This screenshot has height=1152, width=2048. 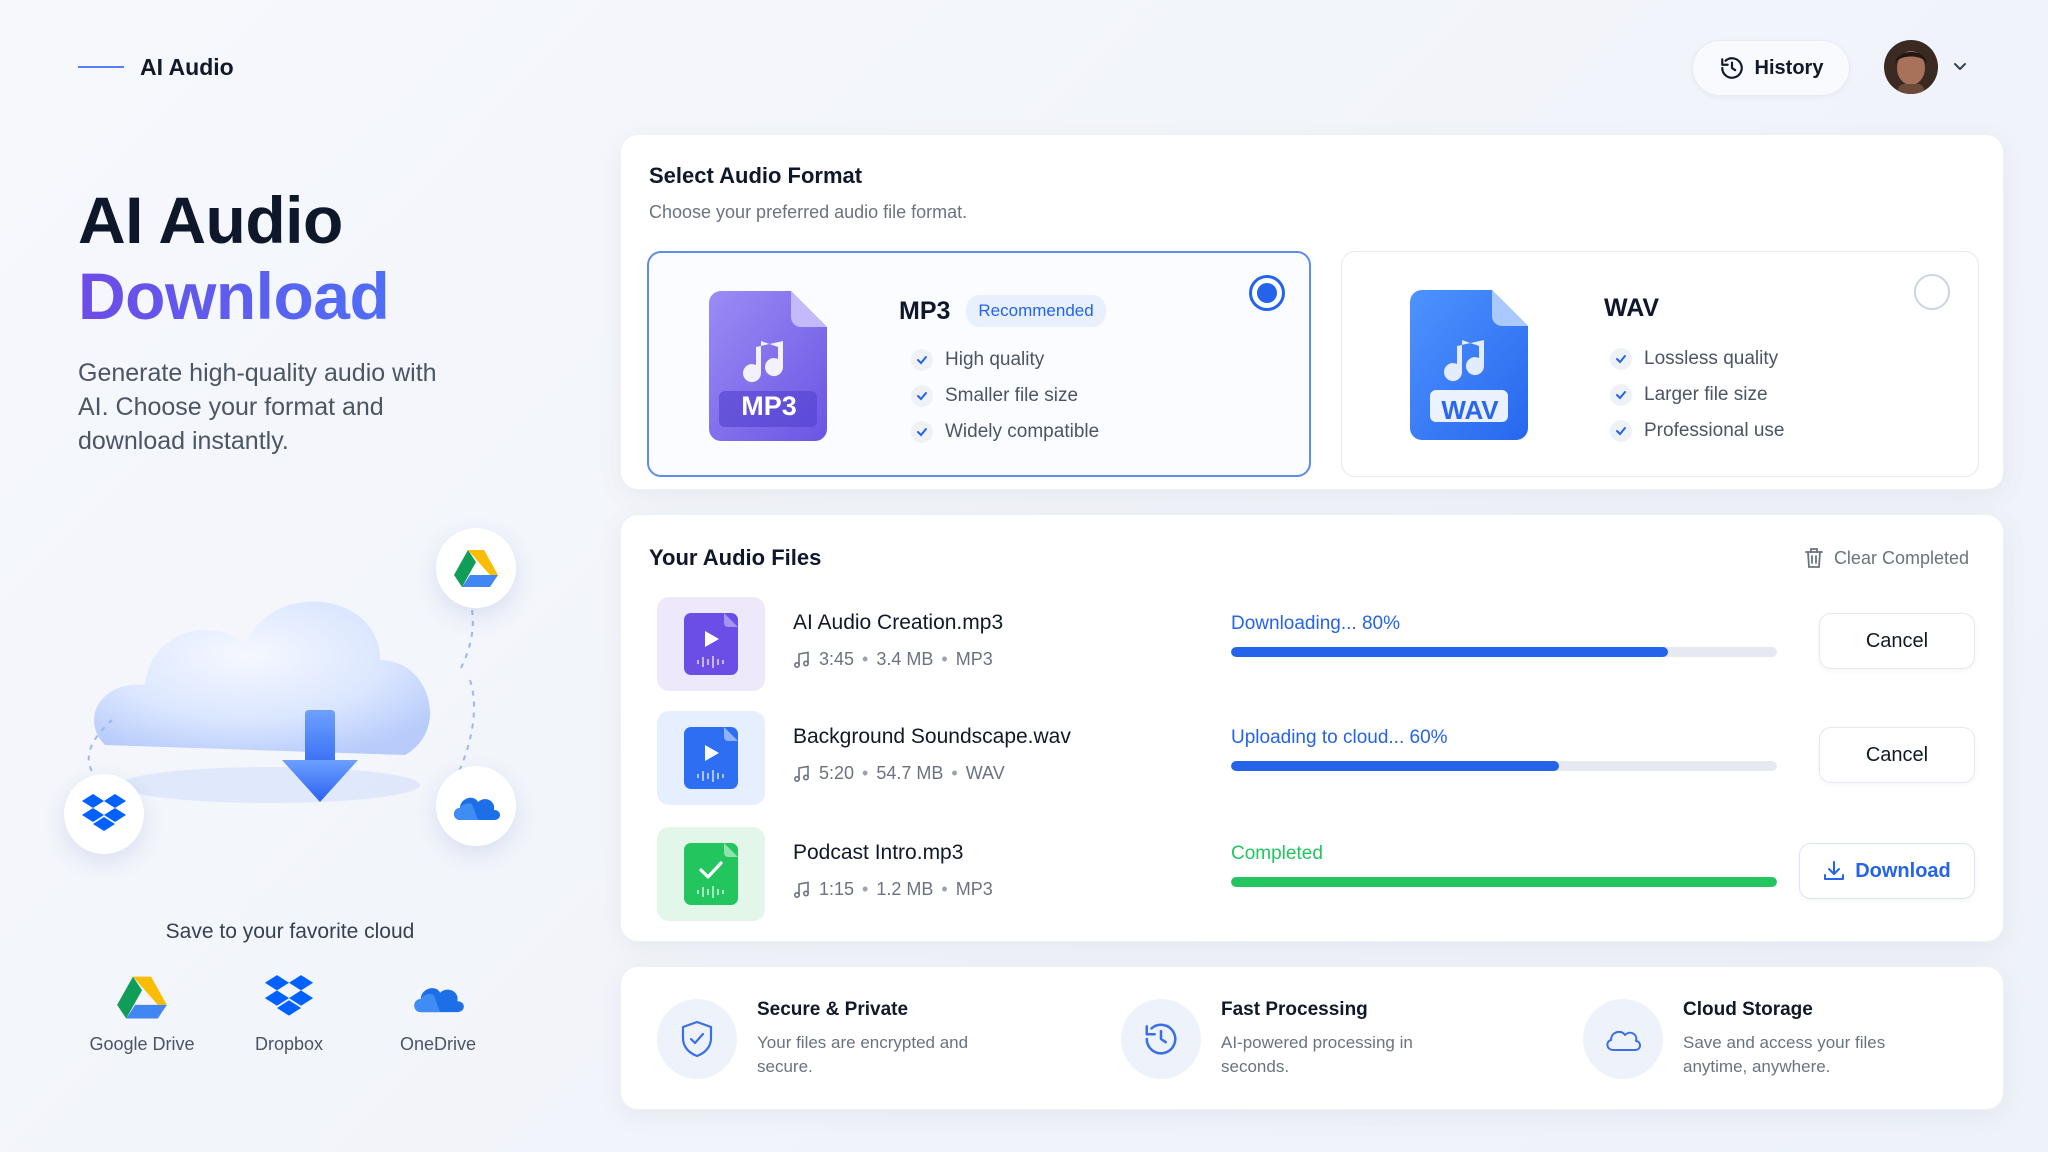 I want to click on recommended-badge: Recommended, so click(x=1036, y=311).